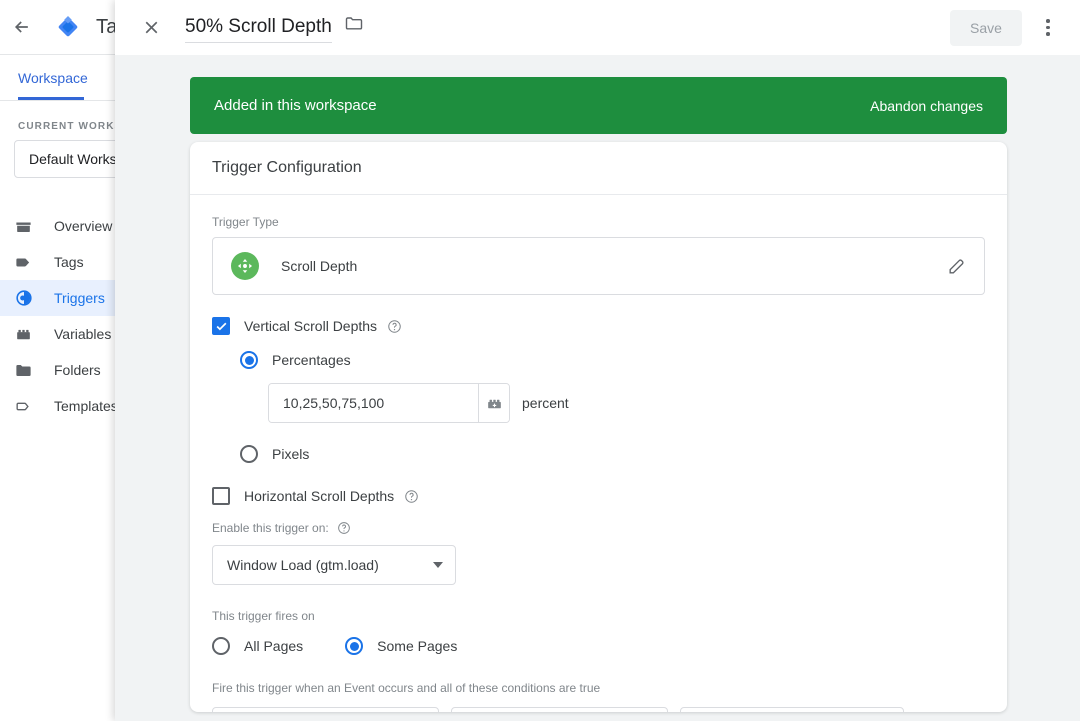 Image resolution: width=1080 pixels, height=721 pixels. What do you see at coordinates (22, 27) in the screenshot?
I see `back-arrow-icon` at bounding box center [22, 27].